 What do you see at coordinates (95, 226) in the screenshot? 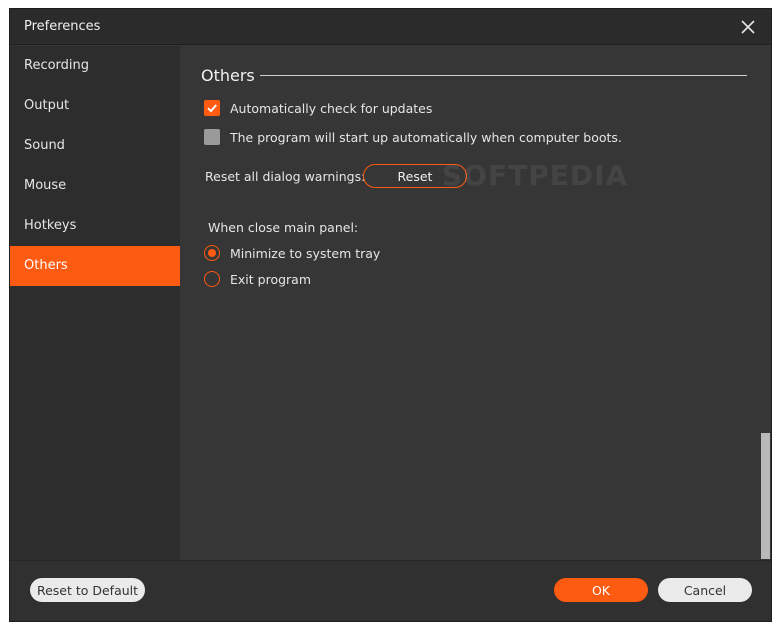
I see `sidebar-item-hotkeys: Hotkeys` at bounding box center [95, 226].